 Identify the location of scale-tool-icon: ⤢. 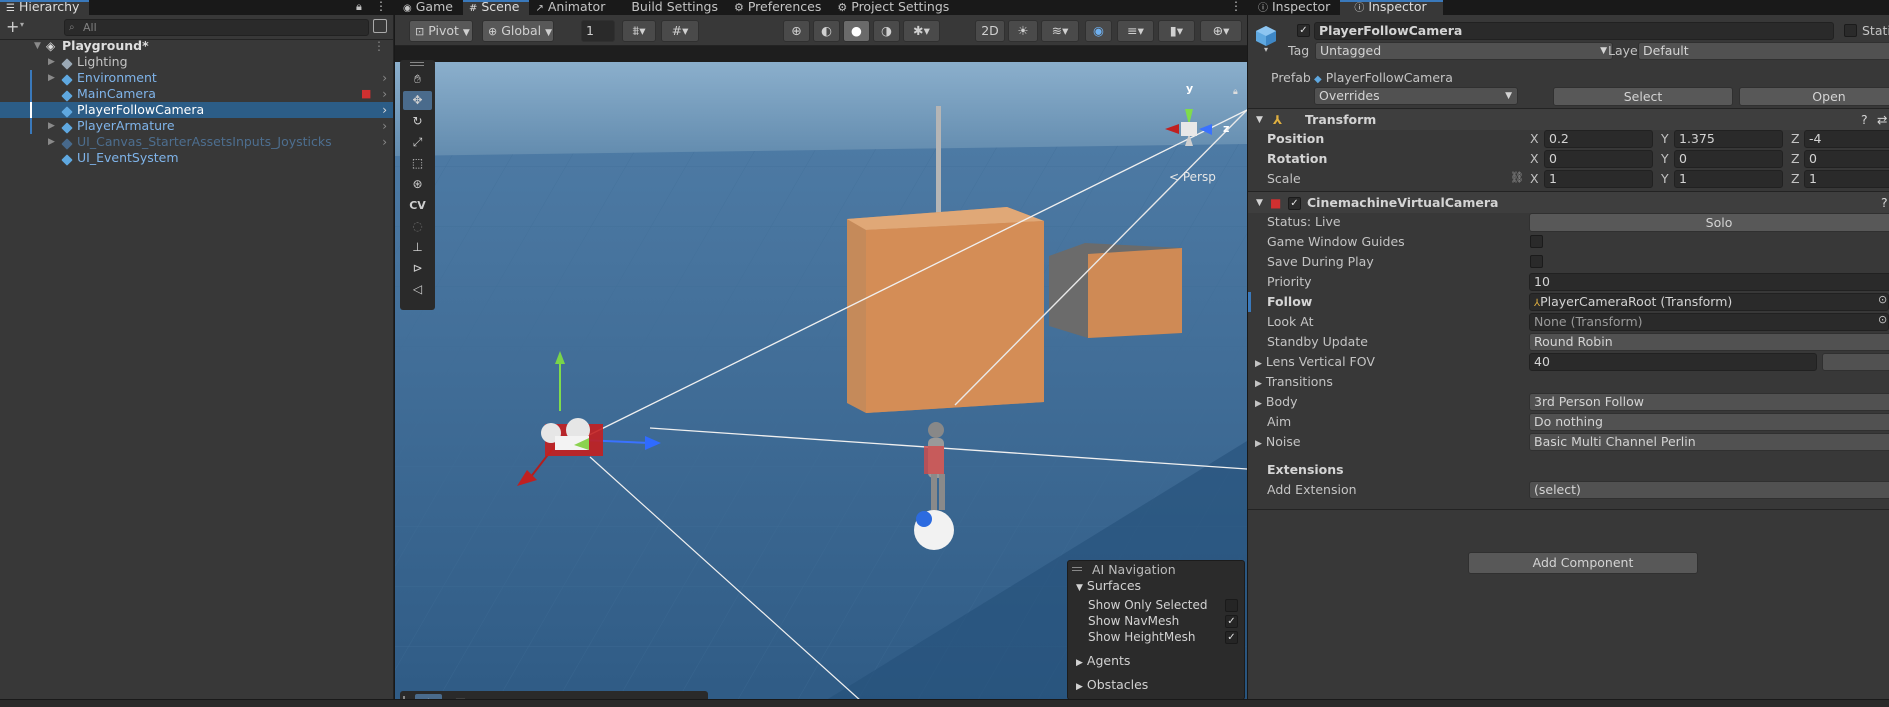
(417, 142).